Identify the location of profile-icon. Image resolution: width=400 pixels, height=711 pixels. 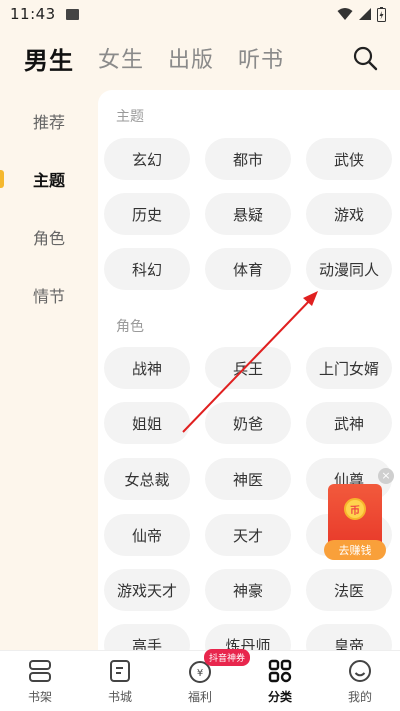
(360, 671).